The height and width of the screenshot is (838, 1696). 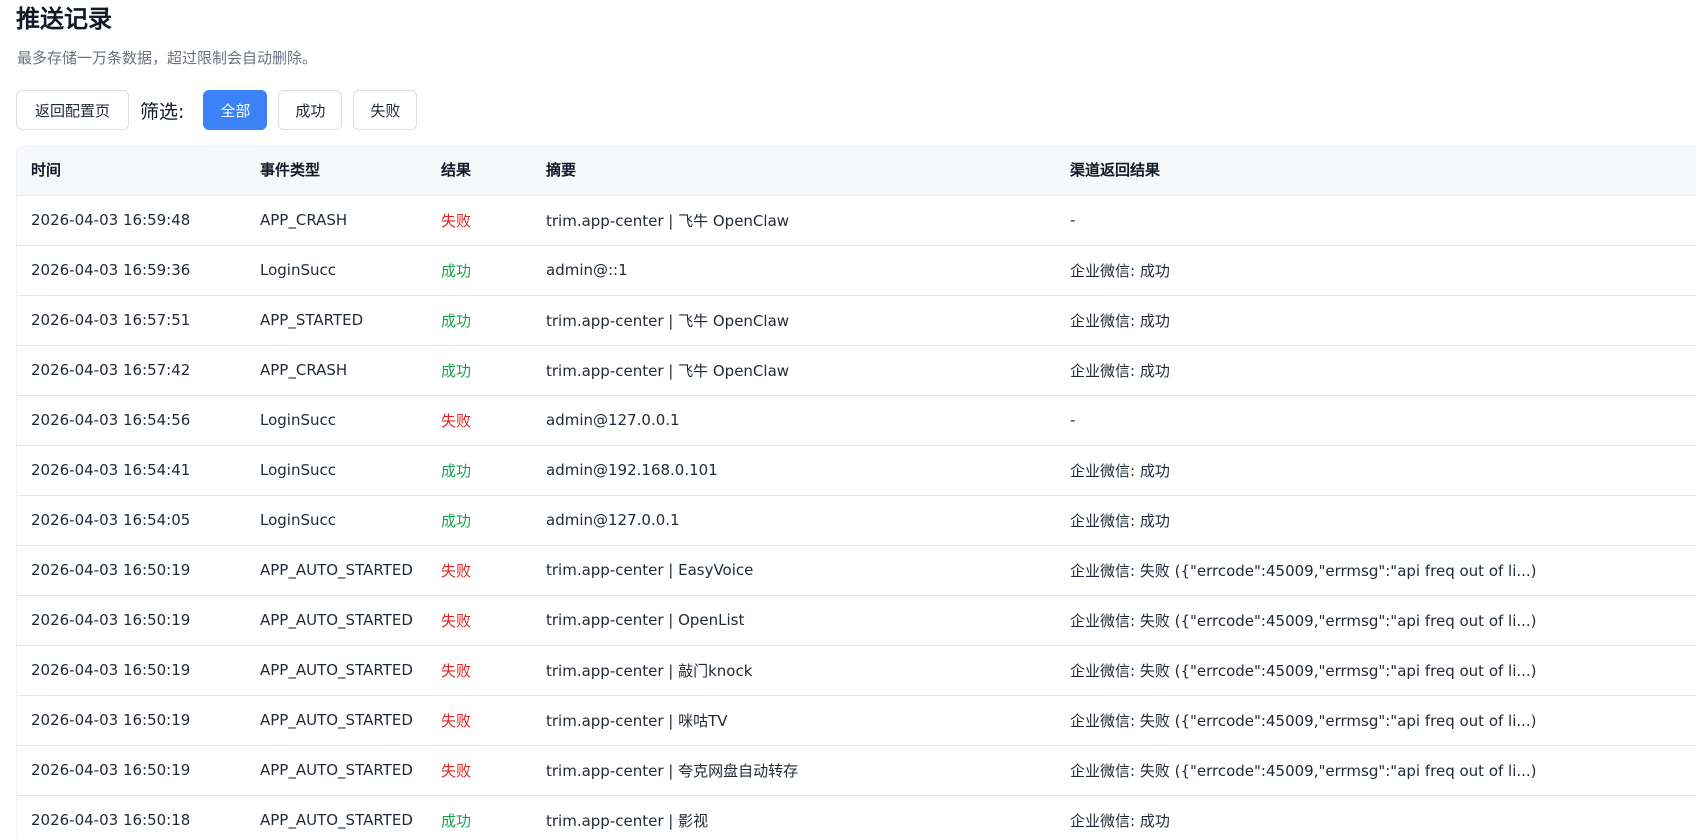 What do you see at coordinates (479, 170) in the screenshot?
I see `column-header-result: 结果` at bounding box center [479, 170].